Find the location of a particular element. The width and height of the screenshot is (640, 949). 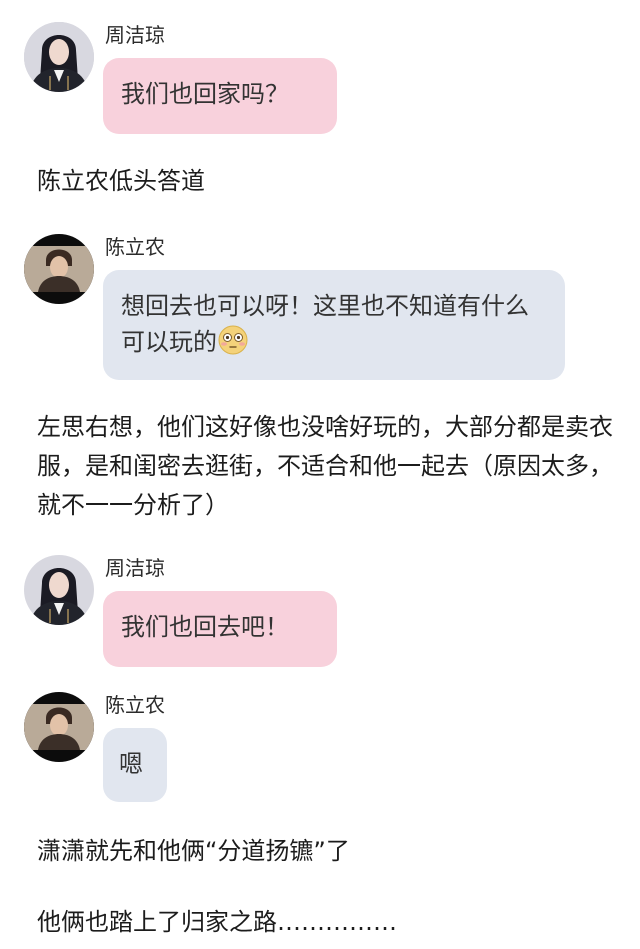

chat-message: 周洁琼 我们也回去吧！ is located at coordinates (320, 611).